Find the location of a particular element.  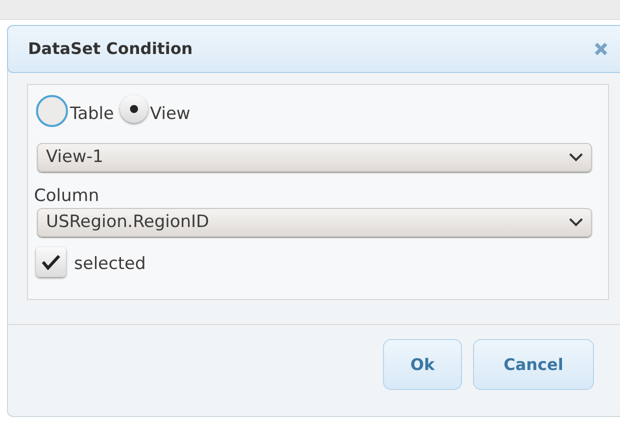

check-icon is located at coordinates (51, 262).